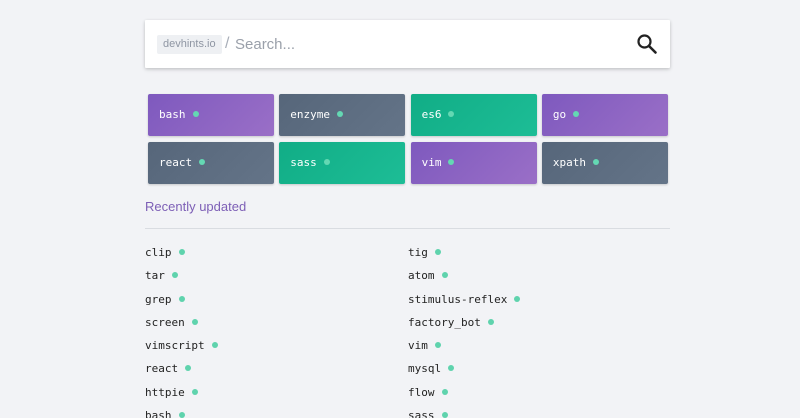 Image resolution: width=800 pixels, height=418 pixels. I want to click on tile-vim: vim, so click(473, 163).